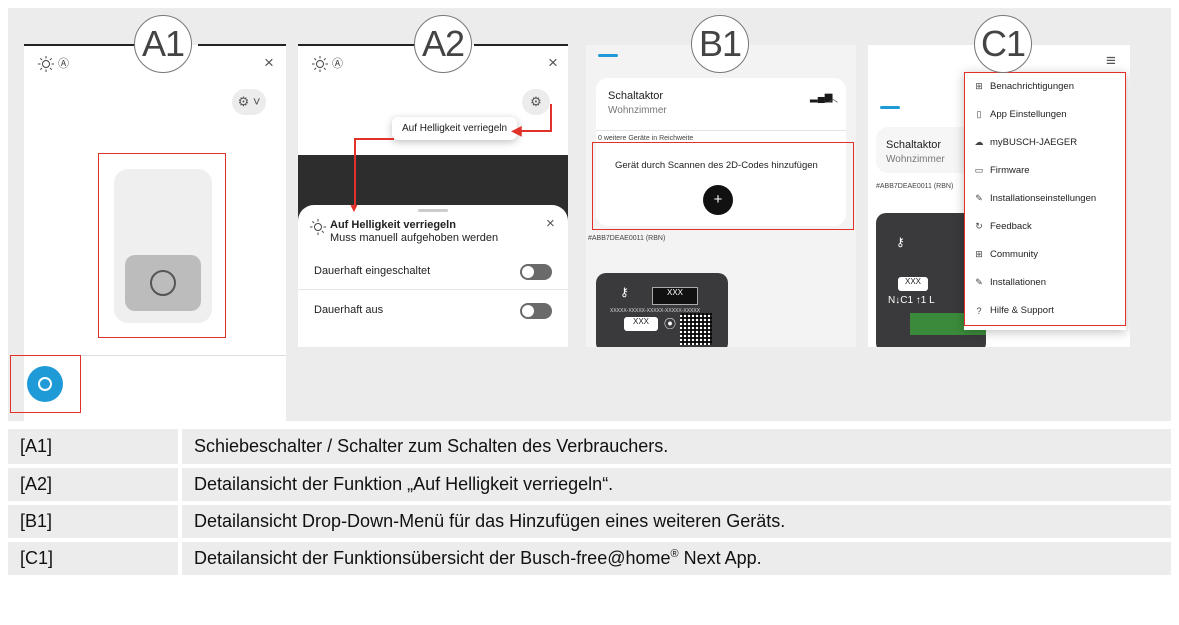  I want to click on menu-item-label: Firmware, so click(1010, 170).